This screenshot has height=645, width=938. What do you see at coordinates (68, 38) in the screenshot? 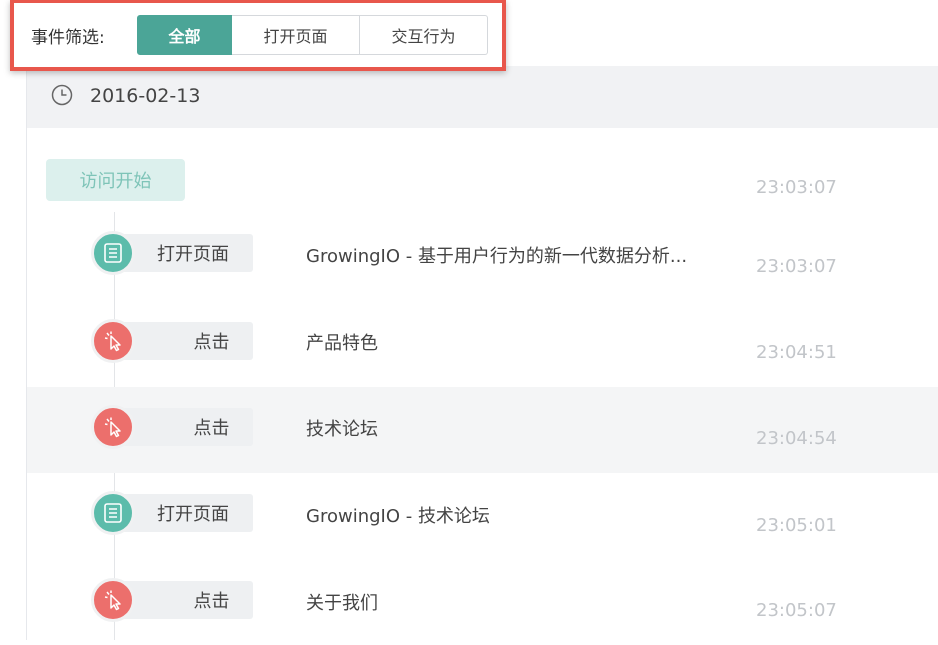
I see `filter-label: 事件筛选:` at bounding box center [68, 38].